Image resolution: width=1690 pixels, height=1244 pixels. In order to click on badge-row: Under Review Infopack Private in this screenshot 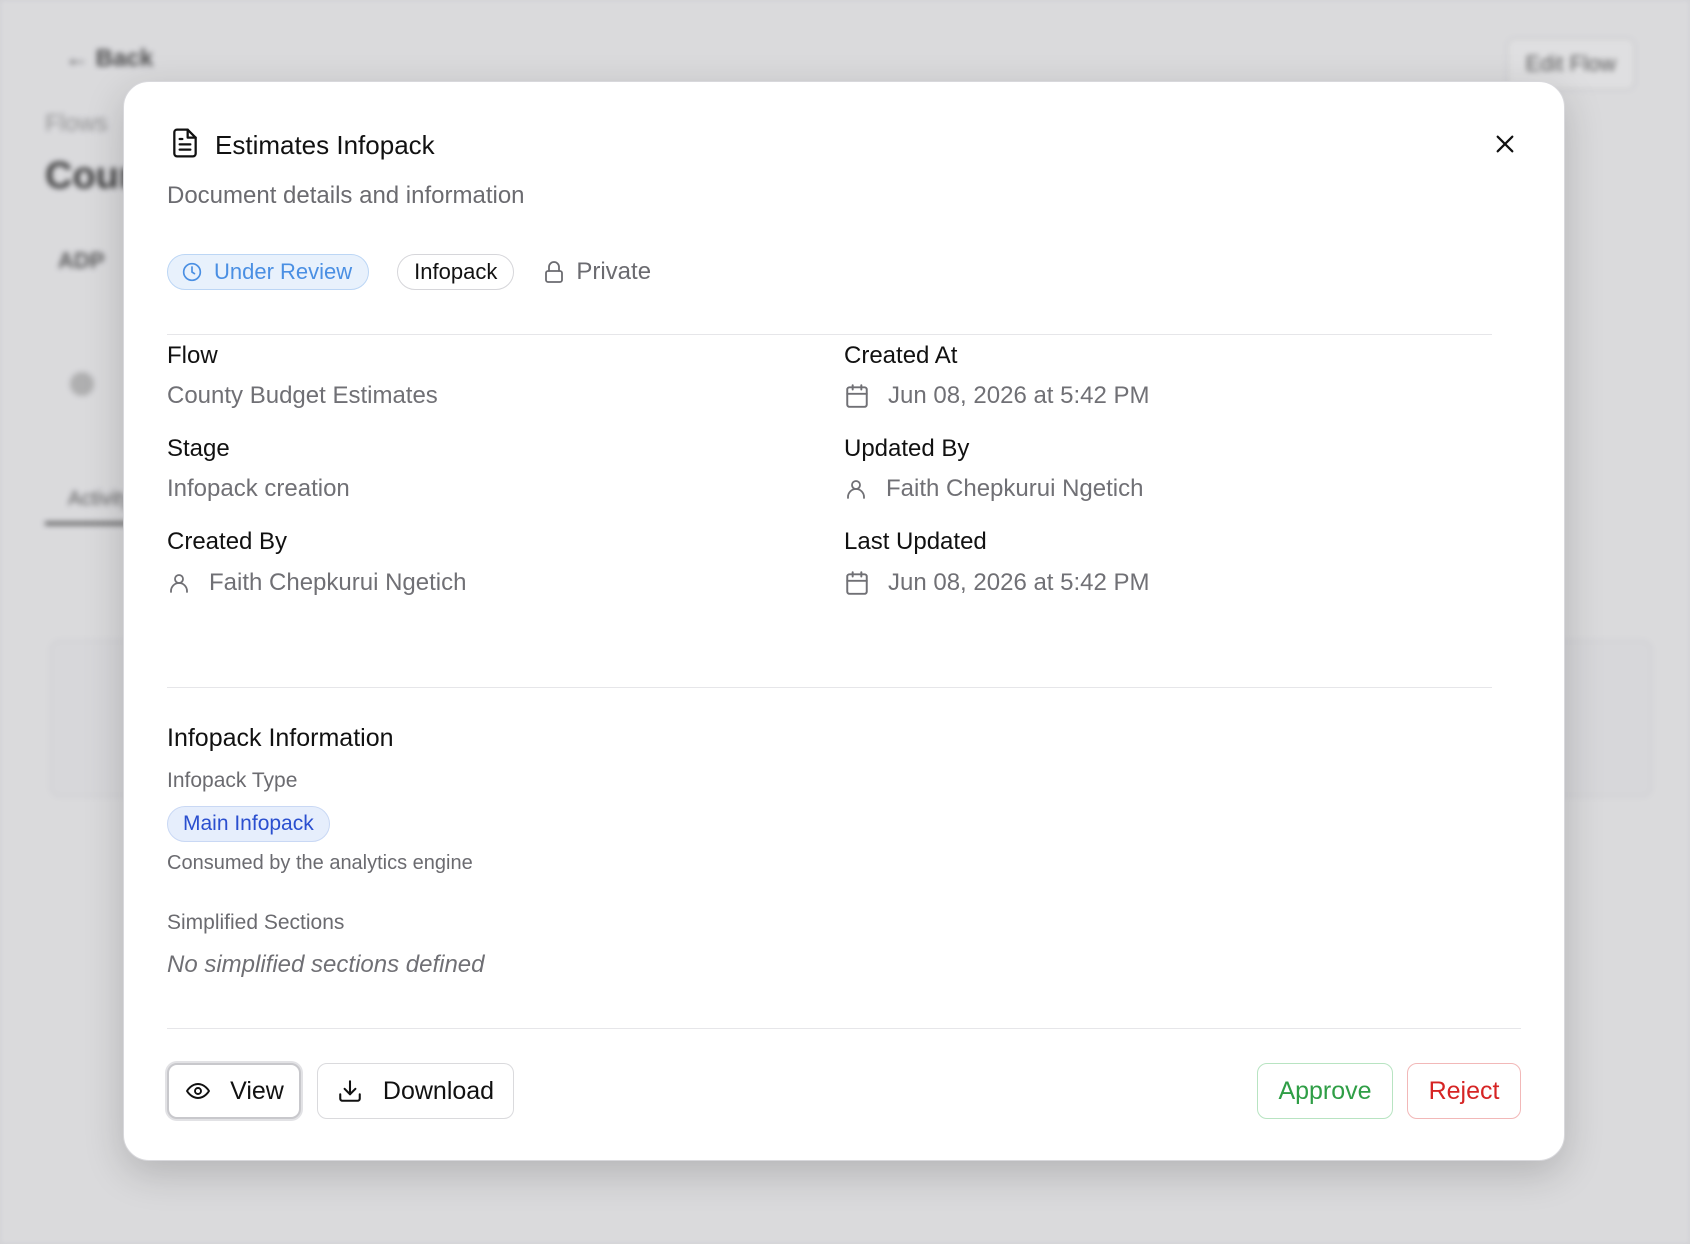, I will do `click(409, 272)`.